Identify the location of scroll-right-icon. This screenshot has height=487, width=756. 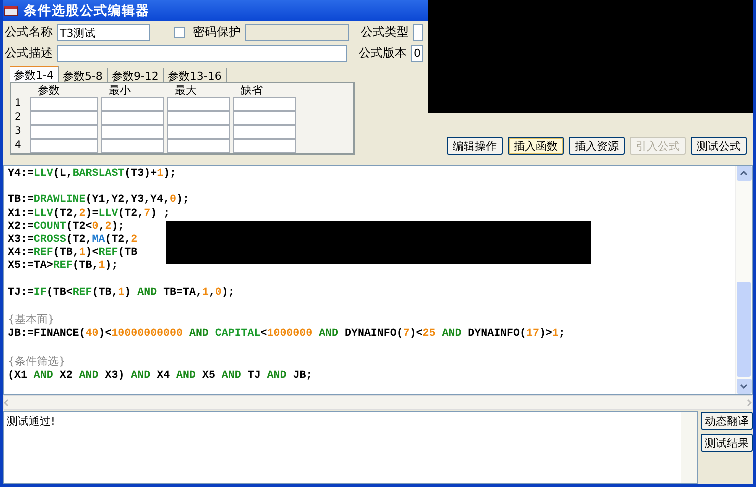
(749, 402).